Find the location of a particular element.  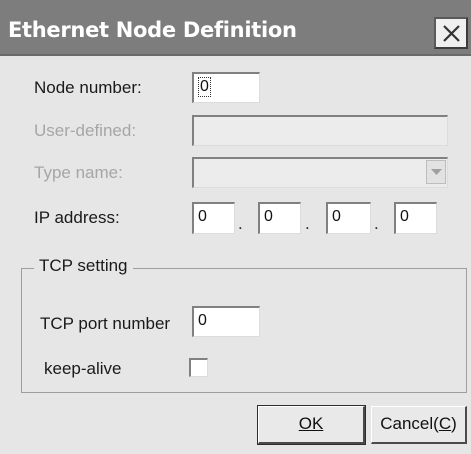

ok-button: OK is located at coordinates (311, 425).